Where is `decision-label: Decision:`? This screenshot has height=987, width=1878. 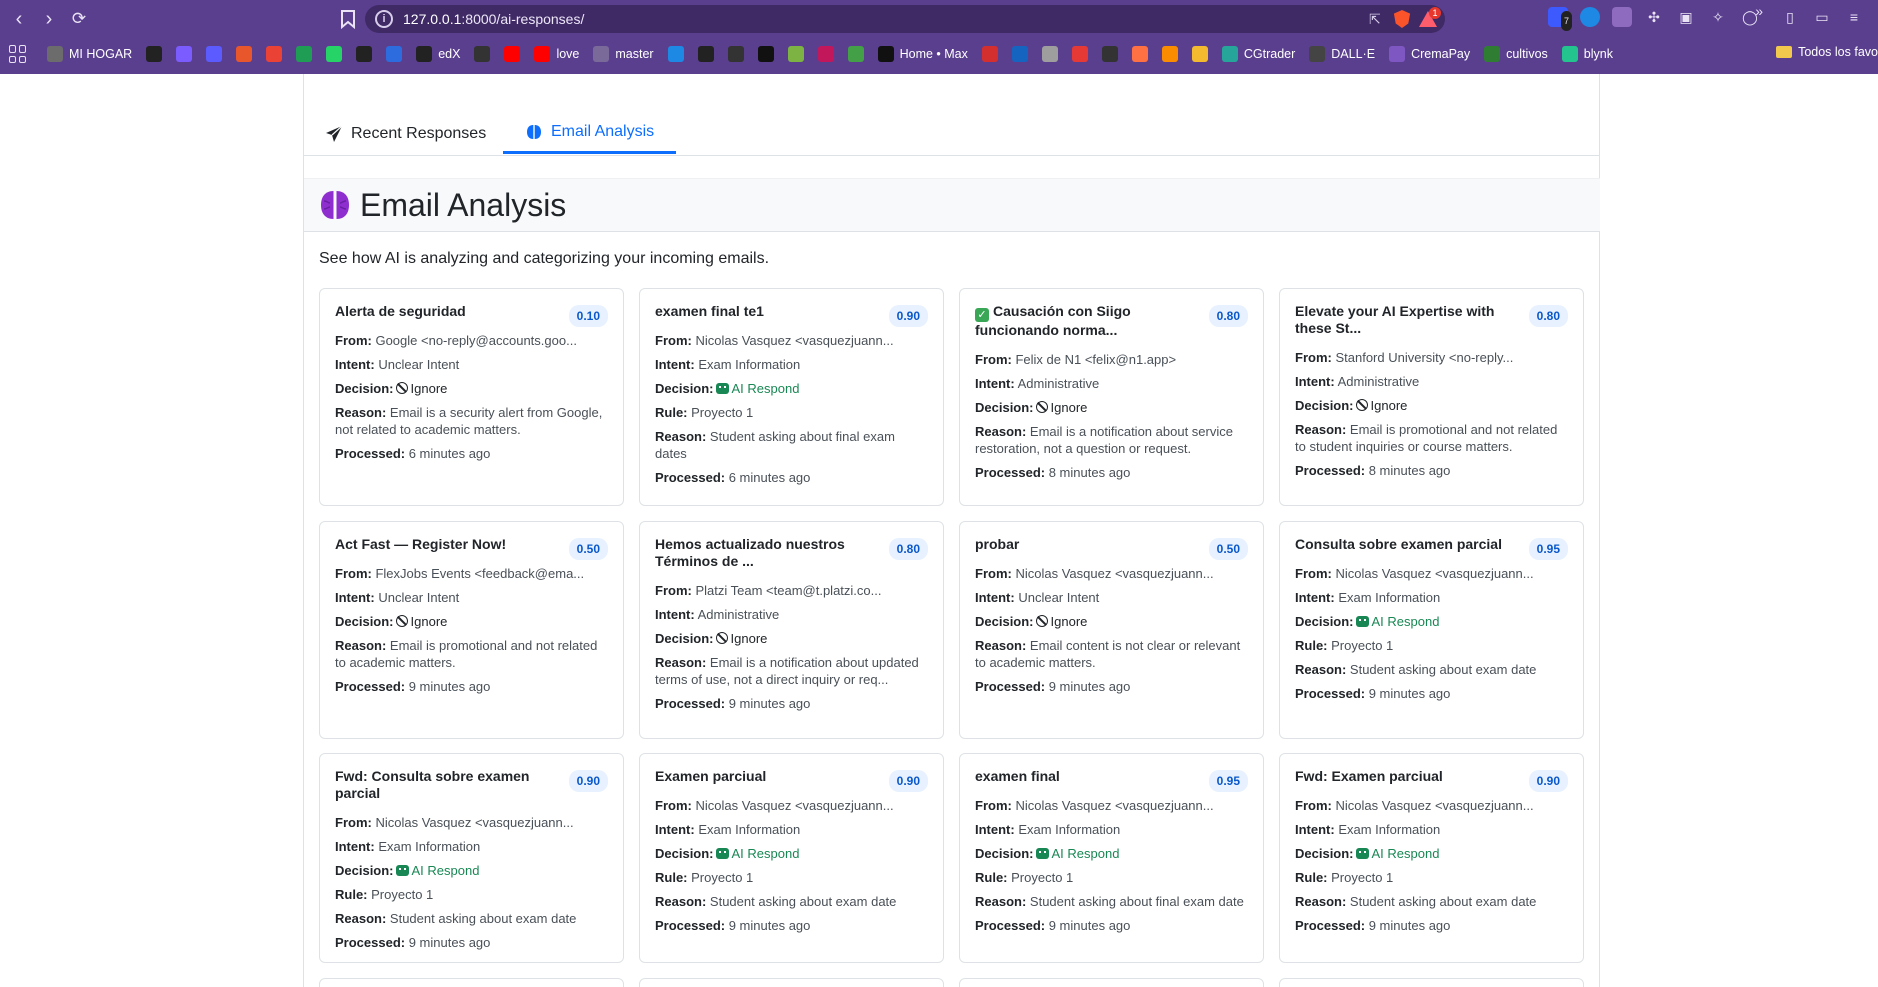
decision-label: Decision: is located at coordinates (1004, 621).